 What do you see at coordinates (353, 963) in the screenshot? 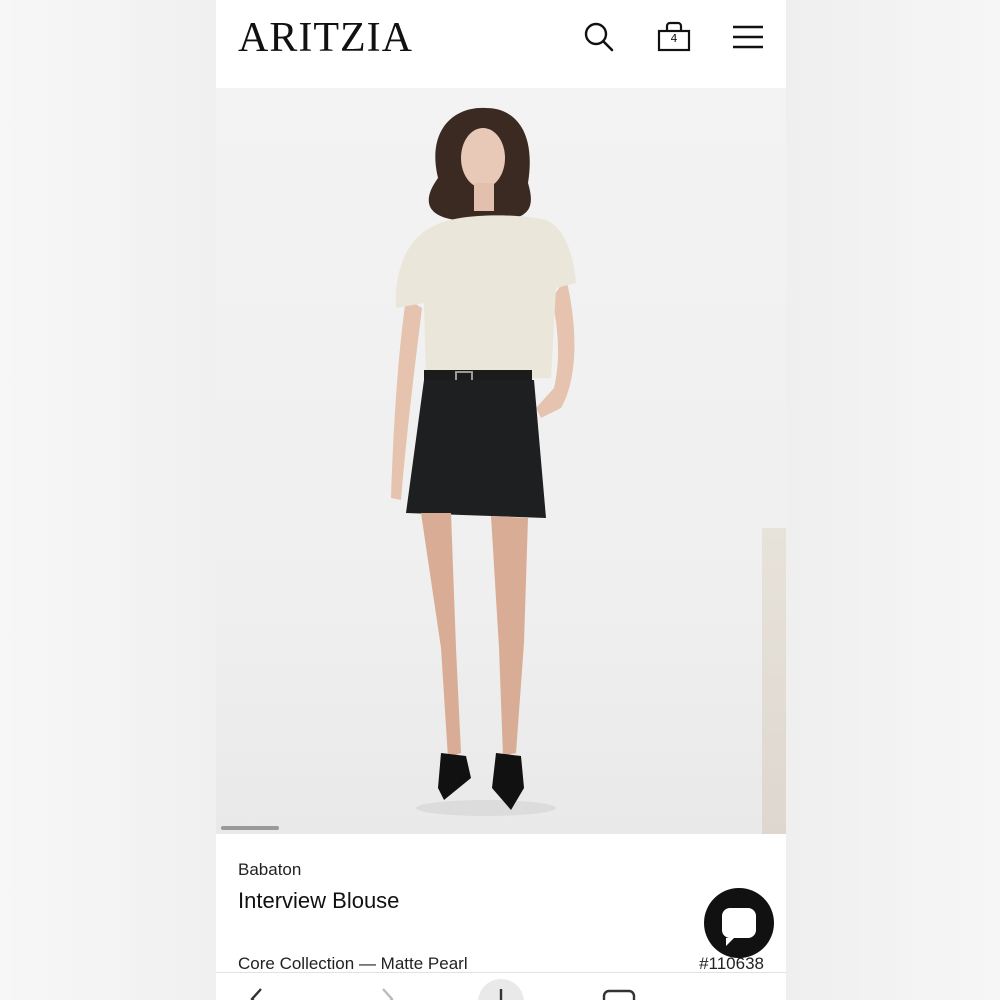
I see `product-collection: Core Collection — Matte Pearl` at bounding box center [353, 963].